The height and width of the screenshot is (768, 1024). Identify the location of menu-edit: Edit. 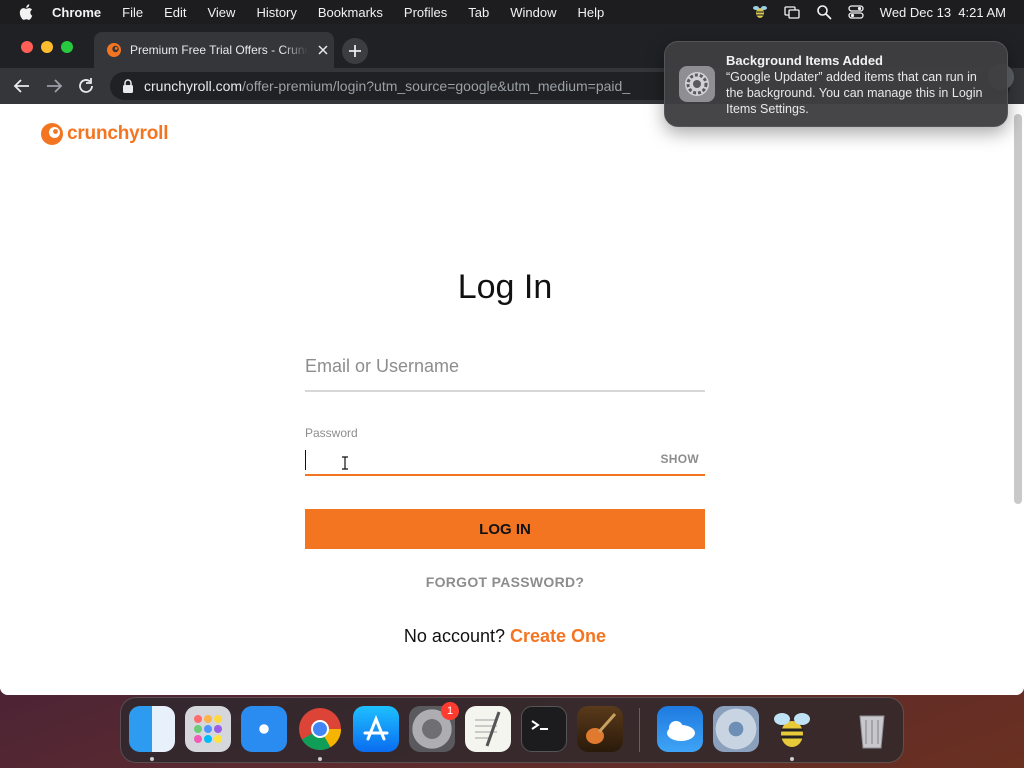
(175, 12).